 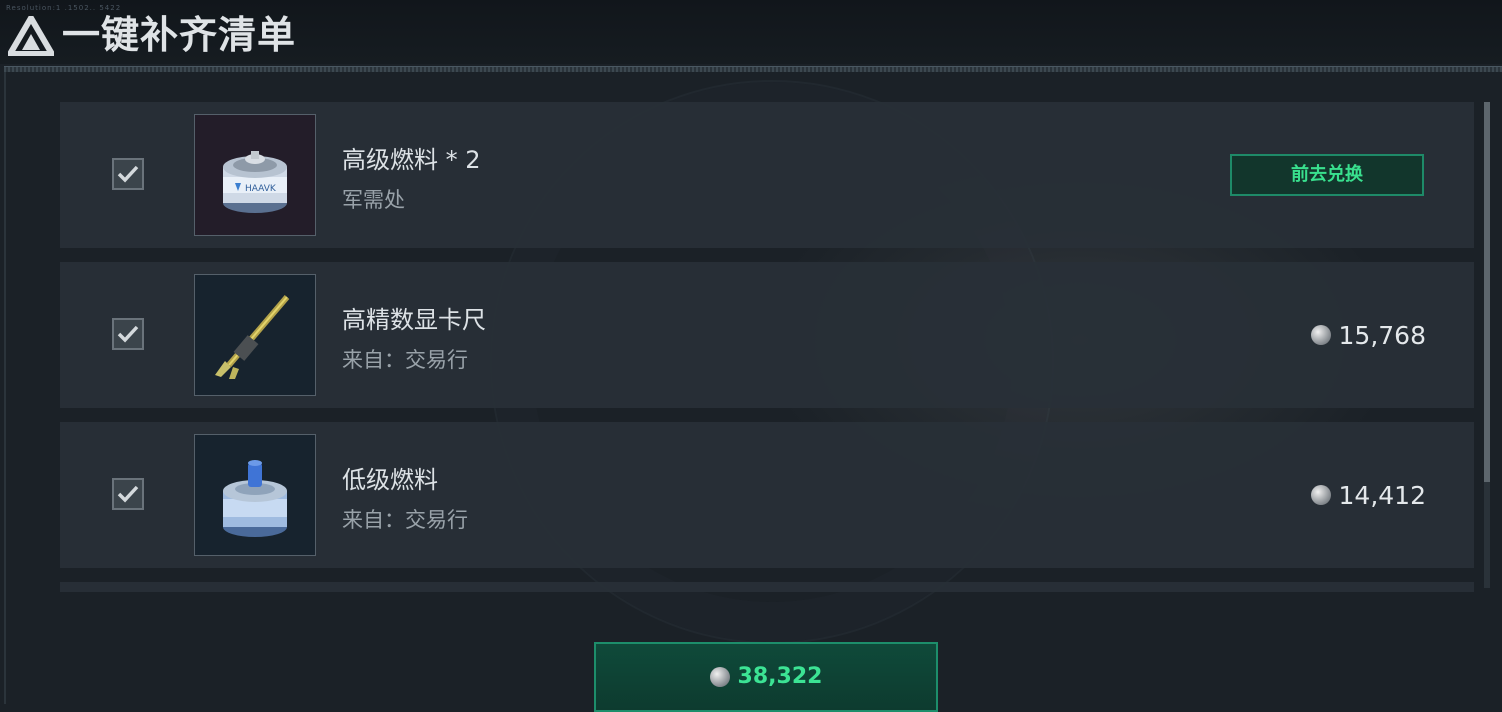 I want to click on purchase-all-button: 38,322, so click(x=766, y=677).